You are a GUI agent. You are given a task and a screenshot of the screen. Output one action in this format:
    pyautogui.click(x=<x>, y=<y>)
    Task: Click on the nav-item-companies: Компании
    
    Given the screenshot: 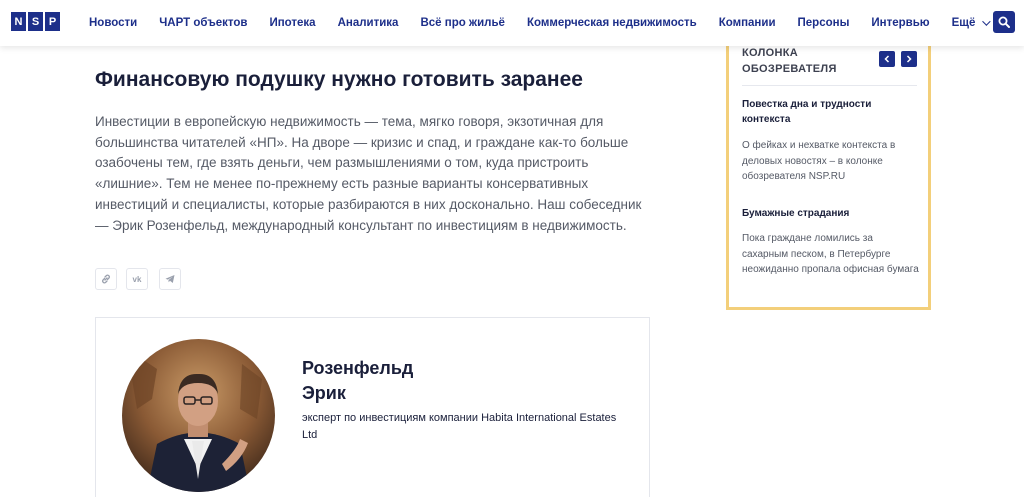 What is the action you would take?
    pyautogui.click(x=747, y=23)
    